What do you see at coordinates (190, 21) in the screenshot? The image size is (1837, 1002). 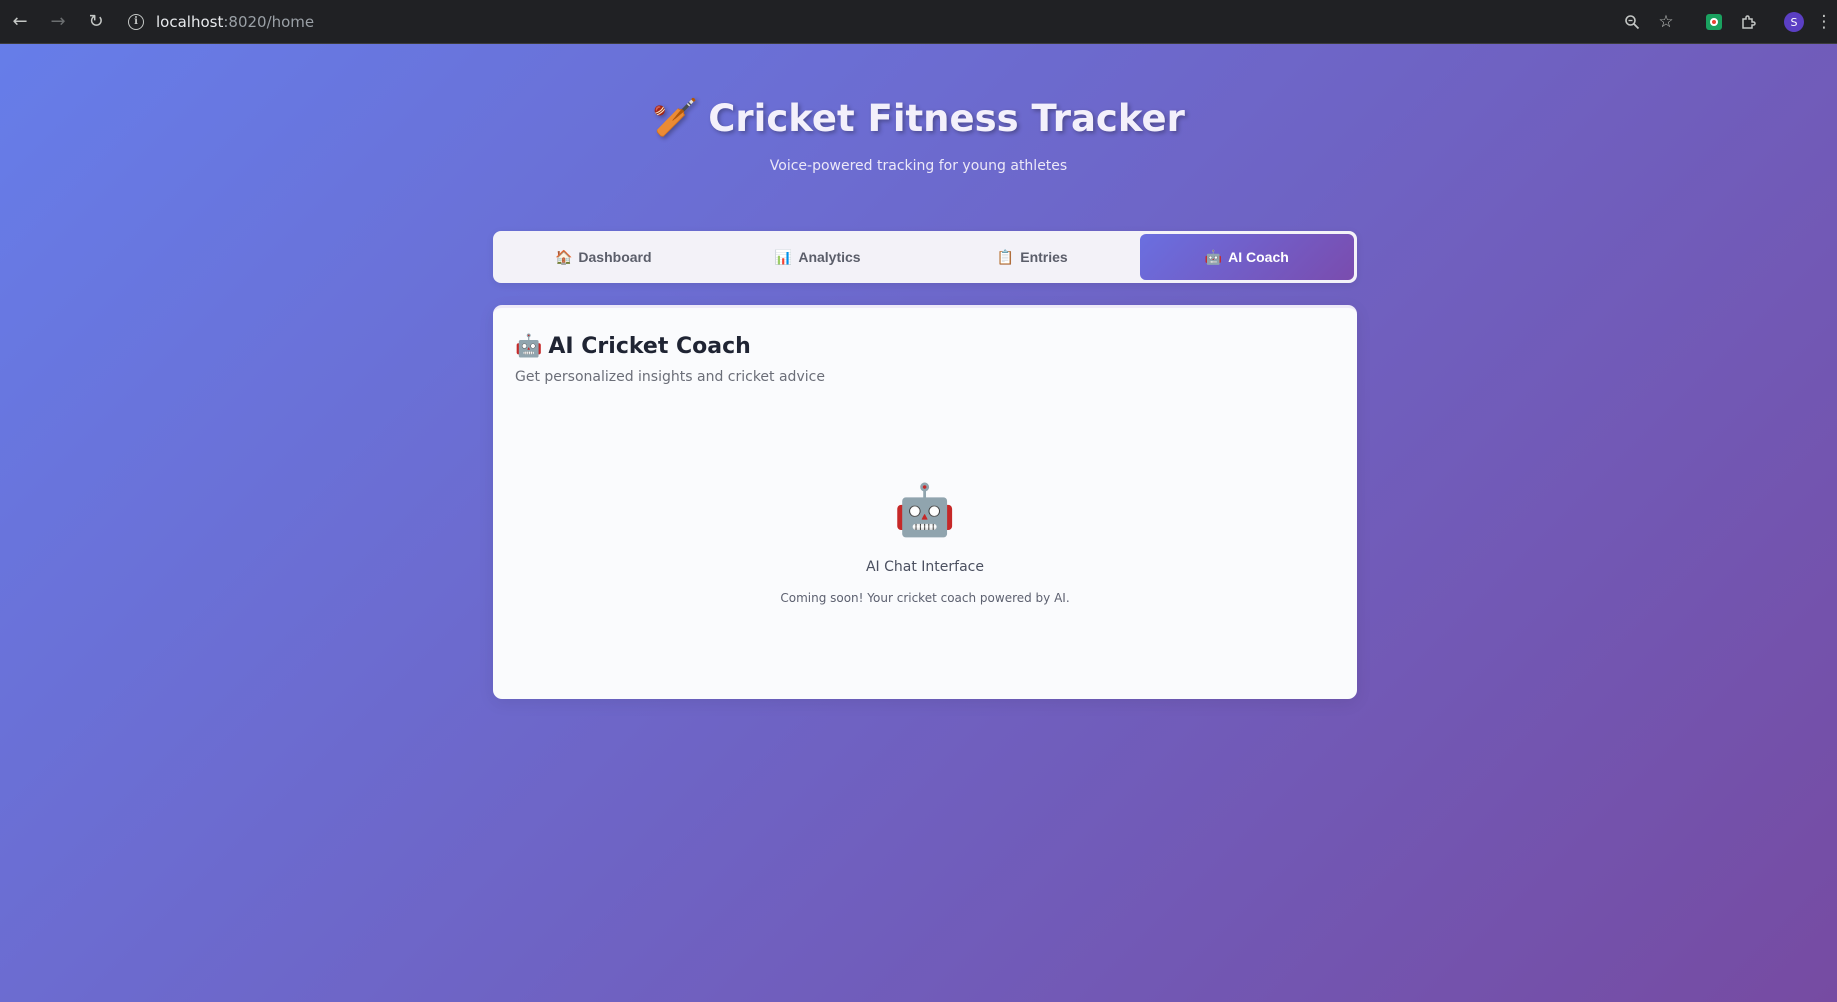 I see `url-host: localhost` at bounding box center [190, 21].